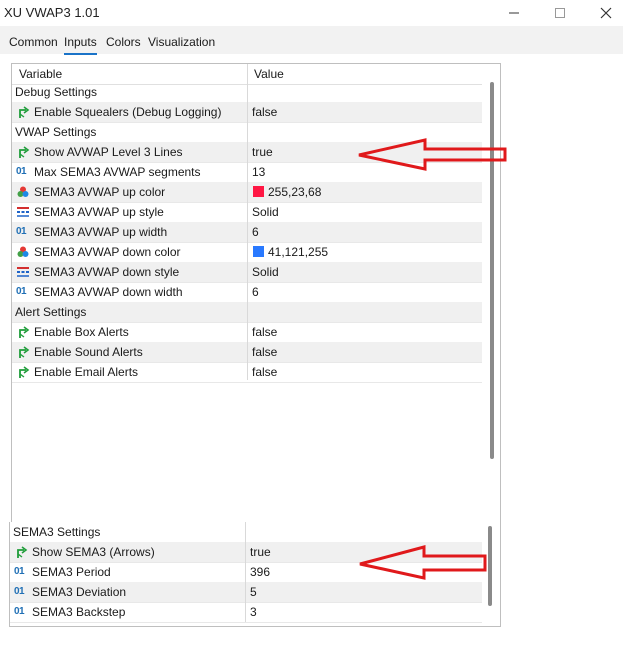 This screenshot has width=623, height=650. I want to click on annotation-arrow-bottom, so click(423, 562).